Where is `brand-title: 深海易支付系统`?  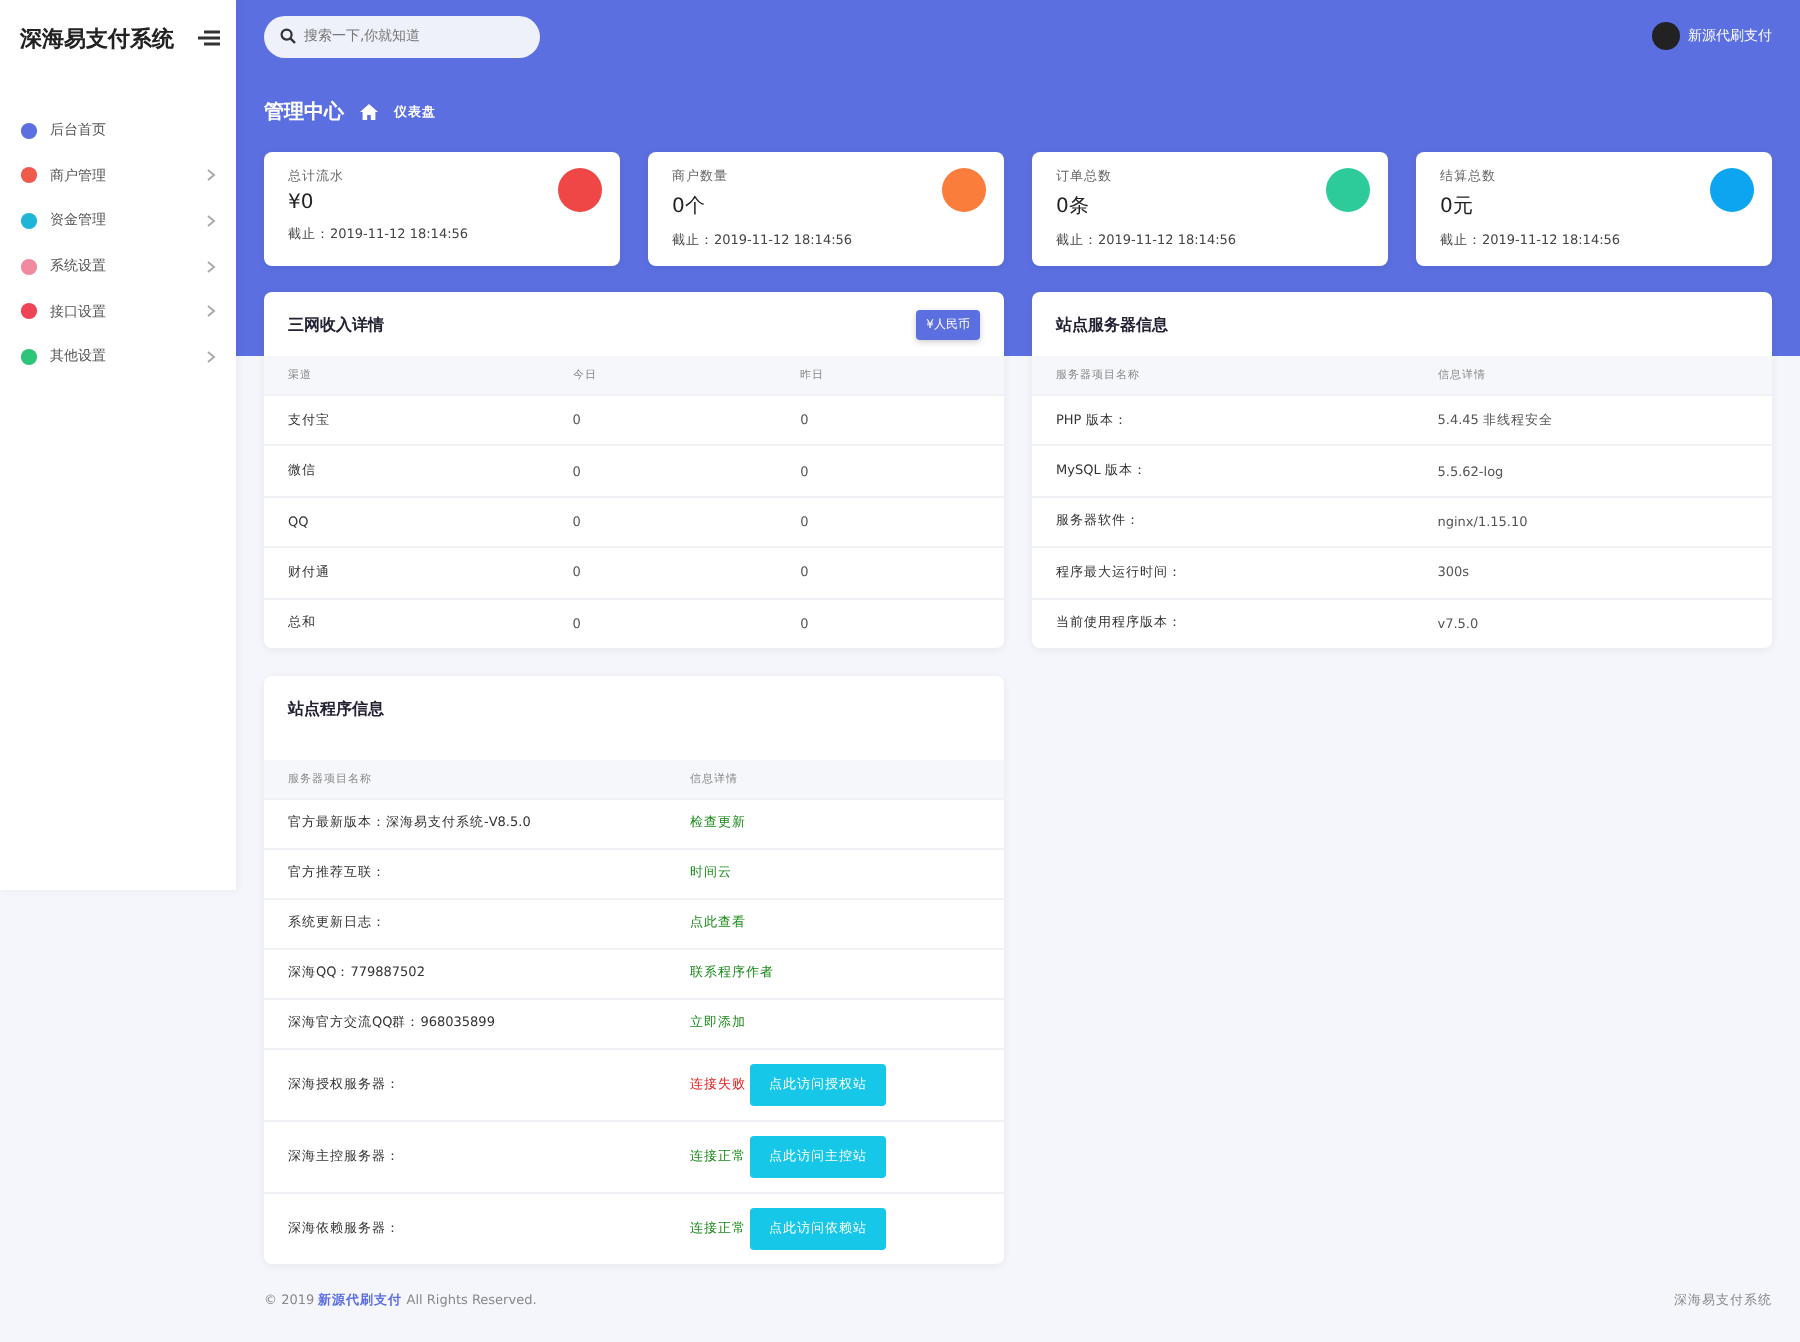 brand-title: 深海易支付系统 is located at coordinates (97, 38).